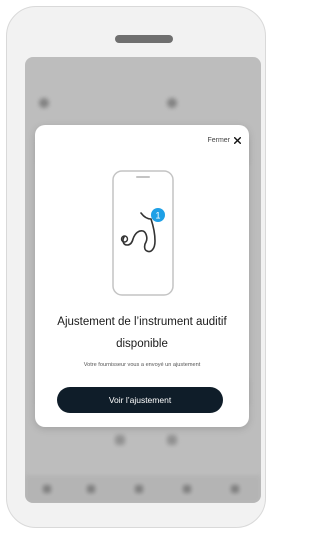 The width and height of the screenshot is (320, 536). I want to click on phone-speaker, so click(144, 39).